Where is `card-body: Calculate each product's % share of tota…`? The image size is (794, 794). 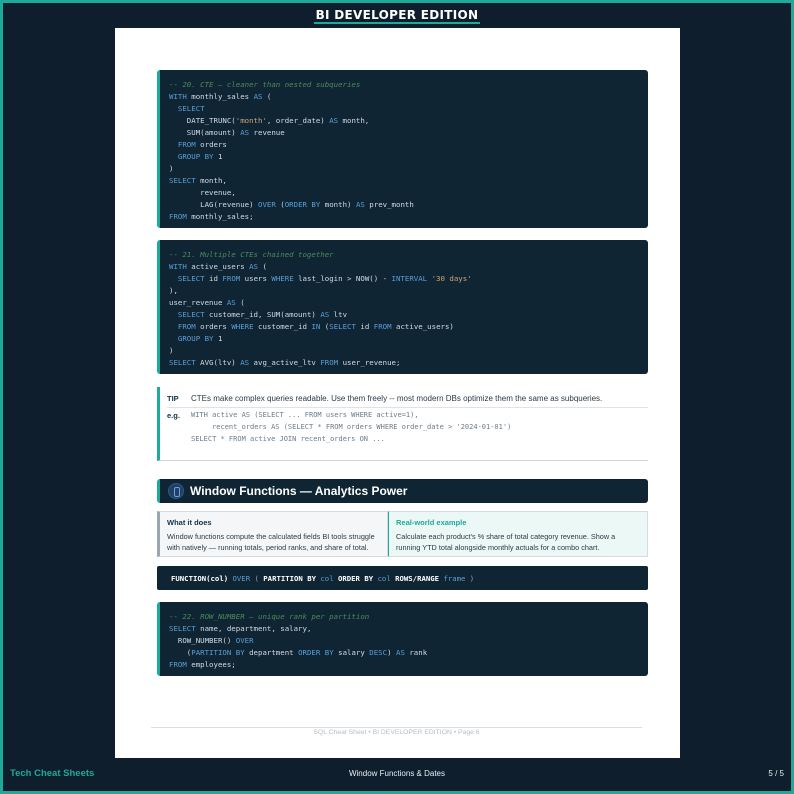
card-body: Calculate each product's % share of tota… is located at coordinates (506, 542).